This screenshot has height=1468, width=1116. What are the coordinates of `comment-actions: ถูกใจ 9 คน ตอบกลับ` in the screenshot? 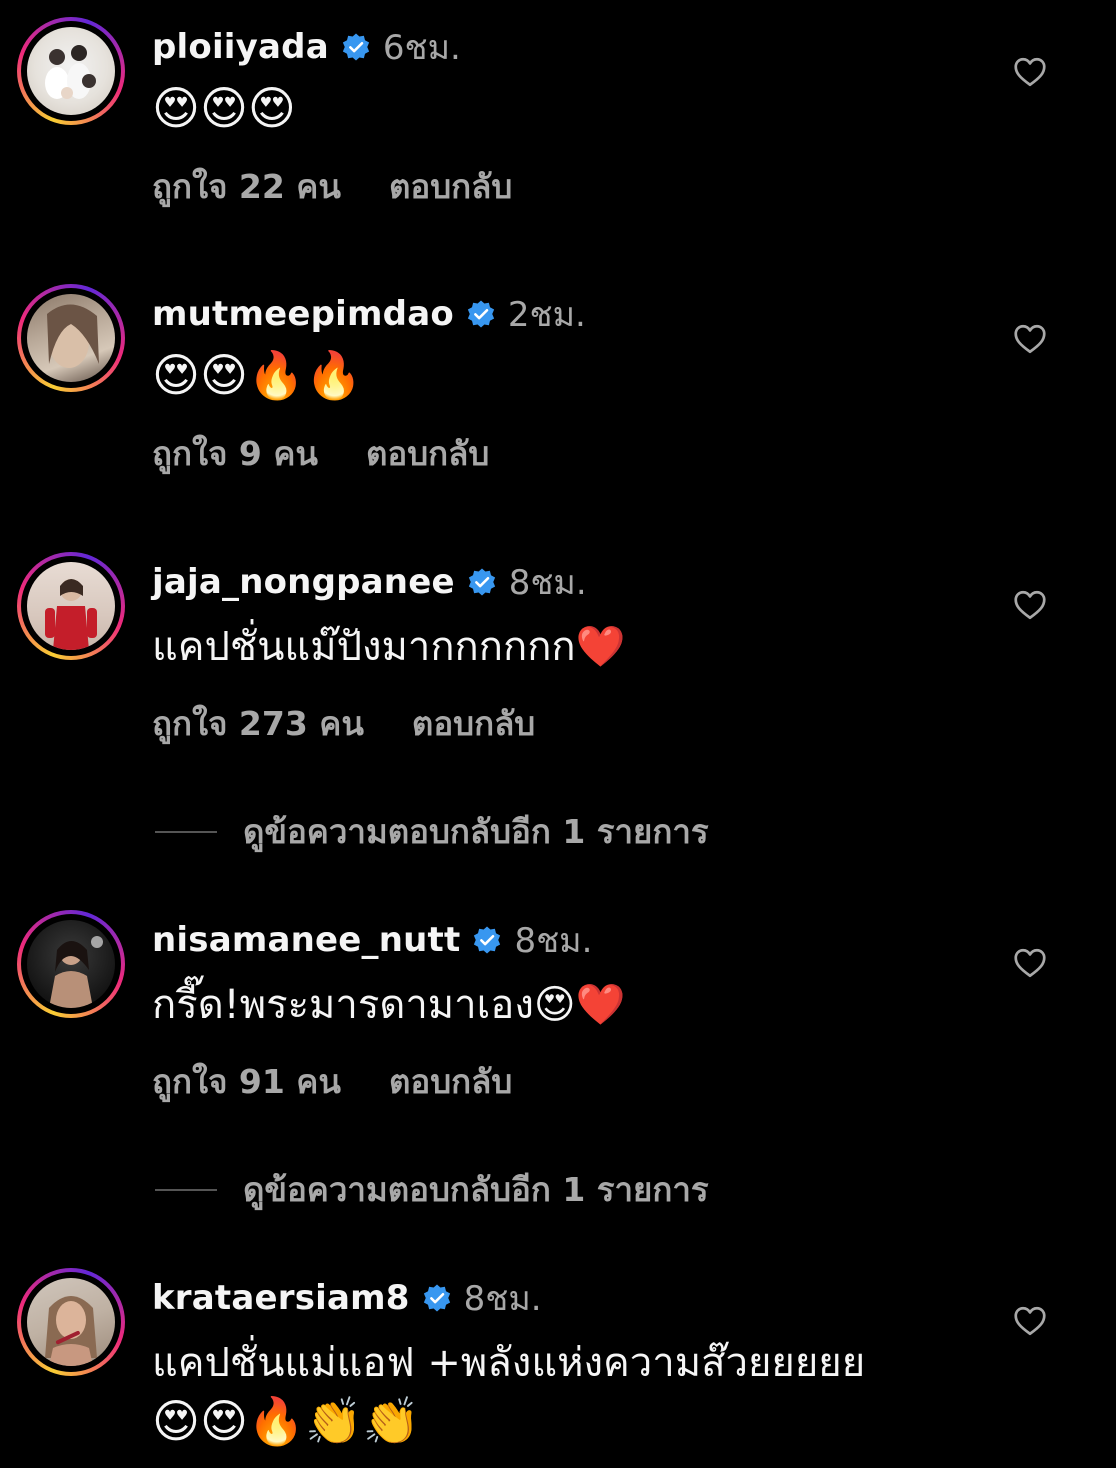 It's located at (320, 453).